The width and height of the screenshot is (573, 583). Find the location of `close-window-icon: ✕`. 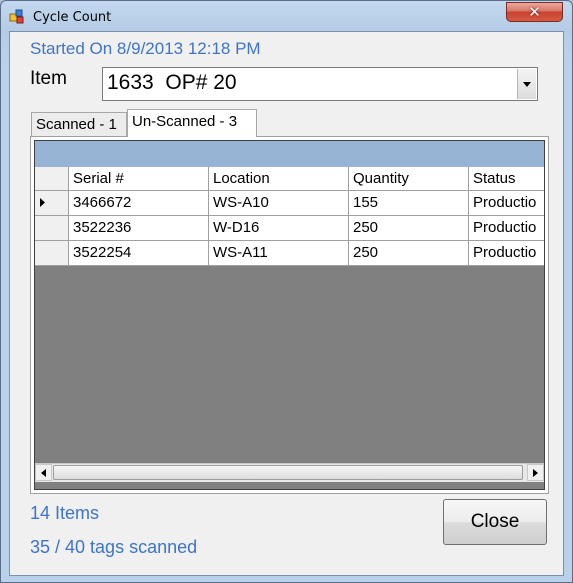

close-window-icon: ✕ is located at coordinates (534, 12).